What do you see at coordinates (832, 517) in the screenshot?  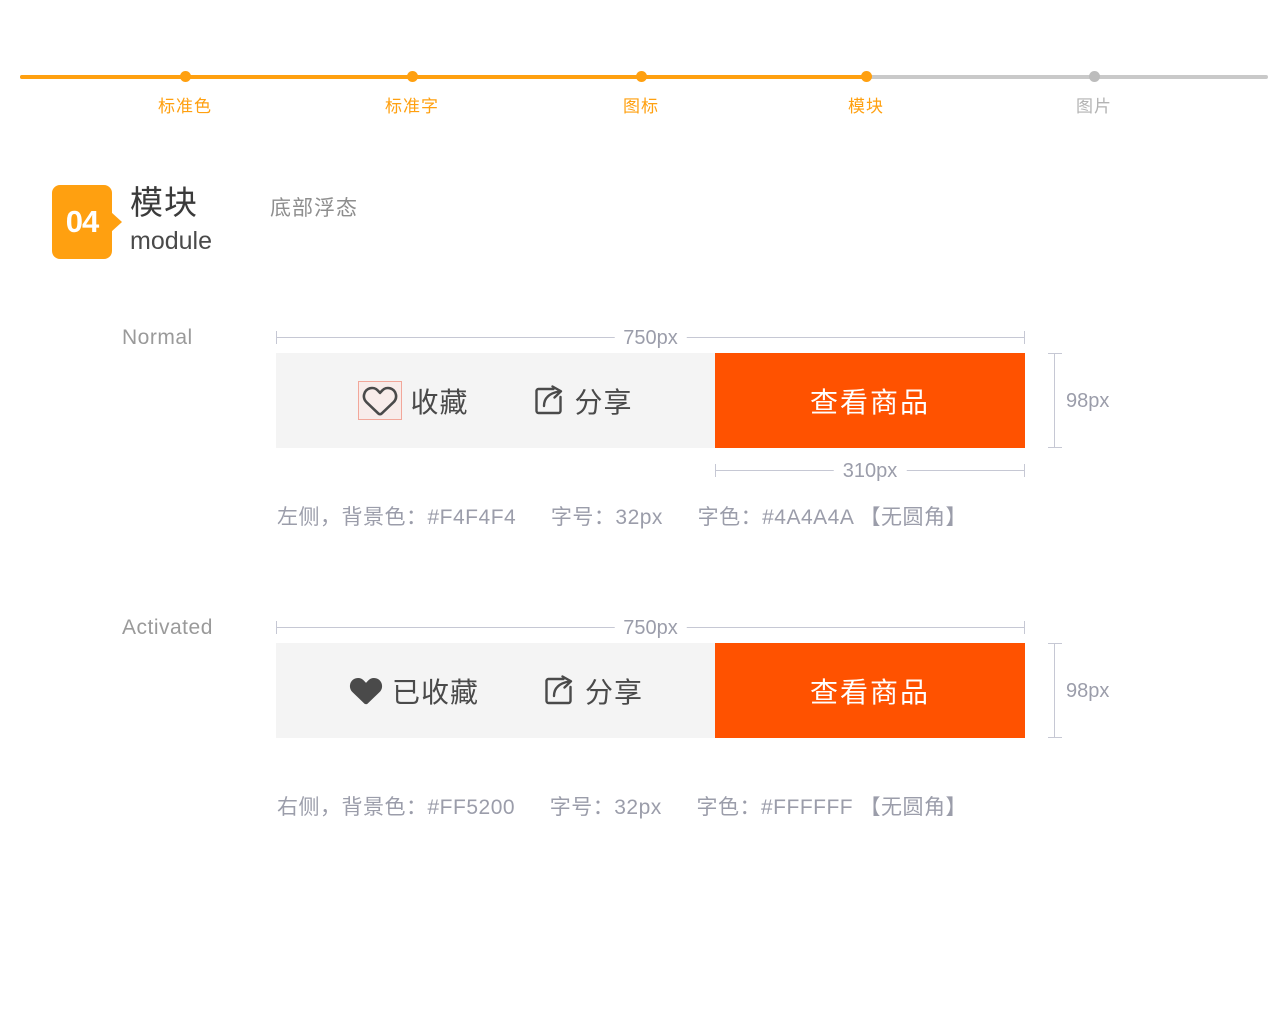 I see `caption-color: 字色：#4A4A4A 【无圆角】` at bounding box center [832, 517].